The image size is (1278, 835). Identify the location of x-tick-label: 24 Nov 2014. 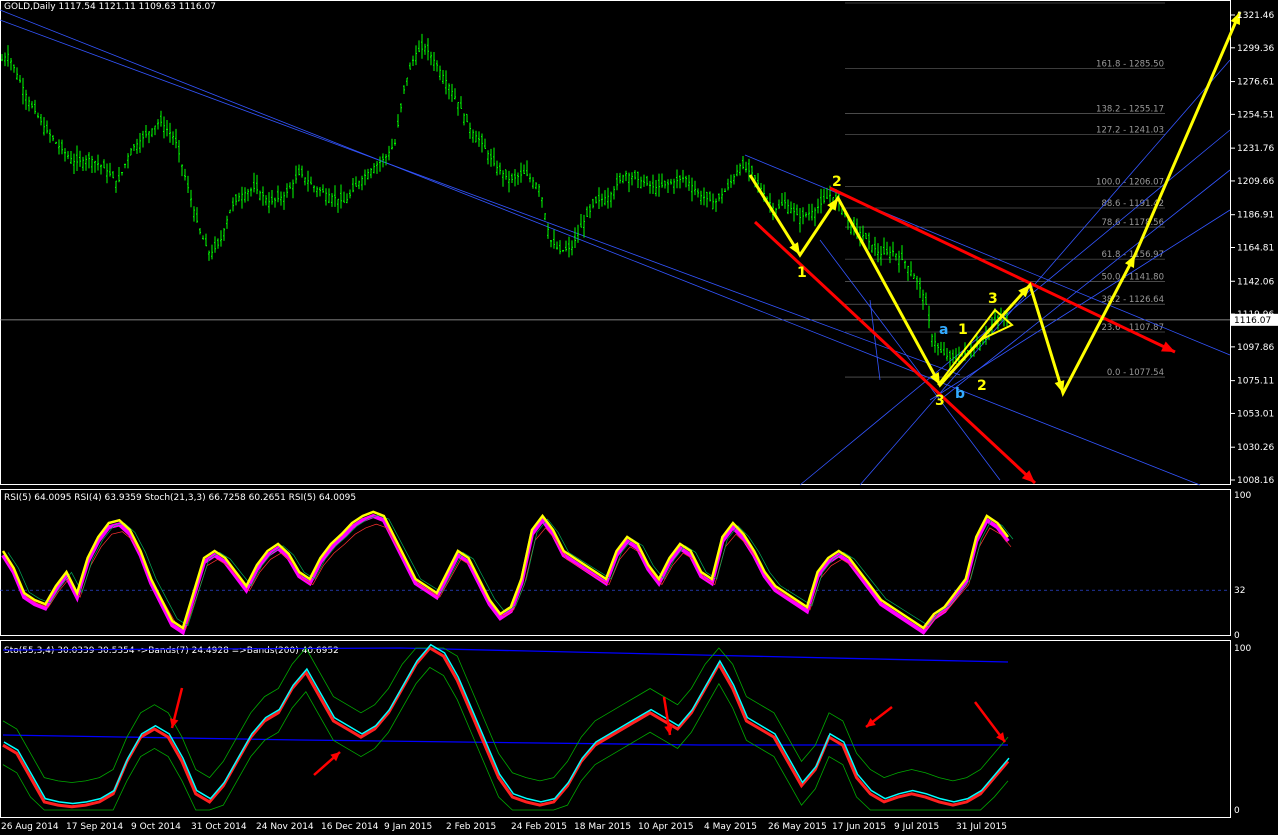
(285, 826).